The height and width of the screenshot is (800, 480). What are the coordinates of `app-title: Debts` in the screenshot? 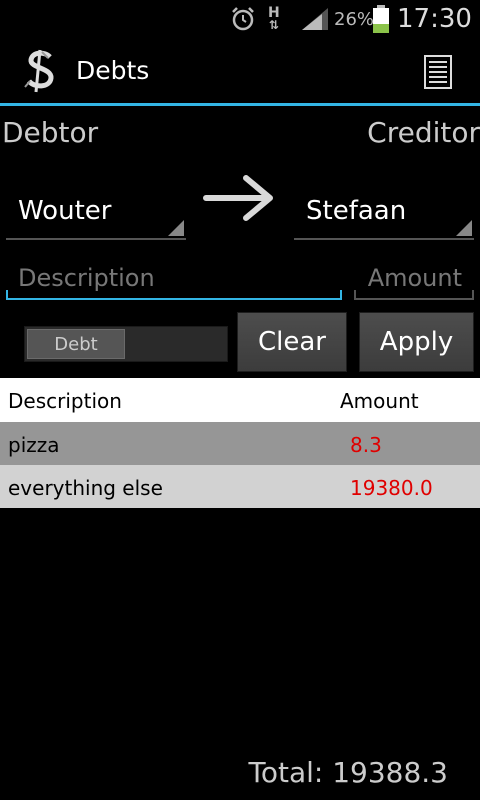 It's located at (113, 70).